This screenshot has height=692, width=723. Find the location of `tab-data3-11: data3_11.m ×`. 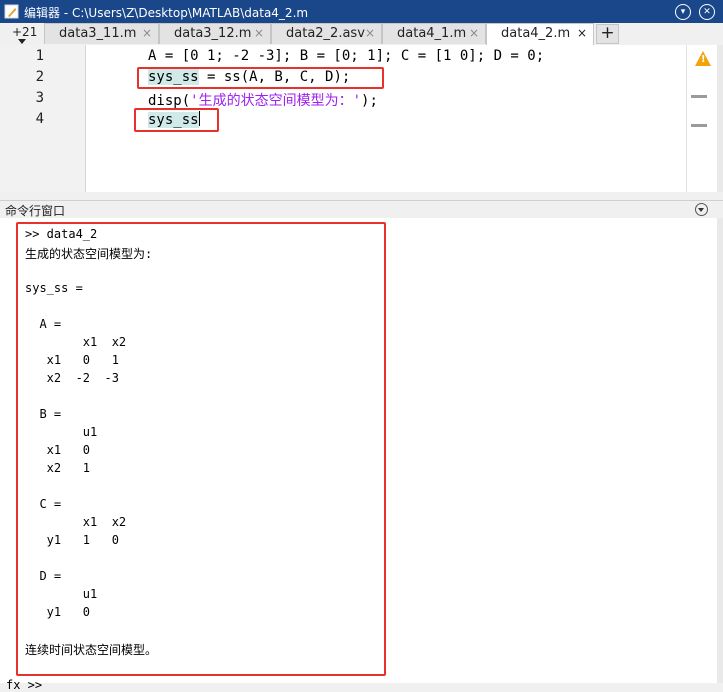

tab-data3-11: data3_11.m × is located at coordinates (101, 33).